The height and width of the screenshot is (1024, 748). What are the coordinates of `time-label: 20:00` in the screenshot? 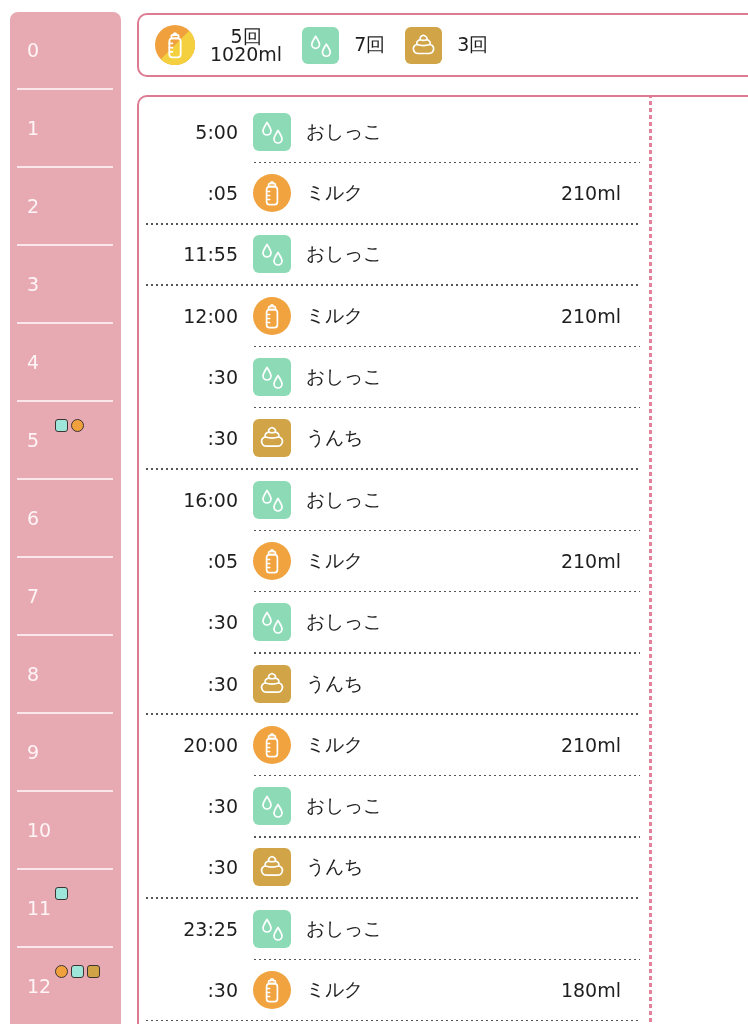 It's located at (210, 744).